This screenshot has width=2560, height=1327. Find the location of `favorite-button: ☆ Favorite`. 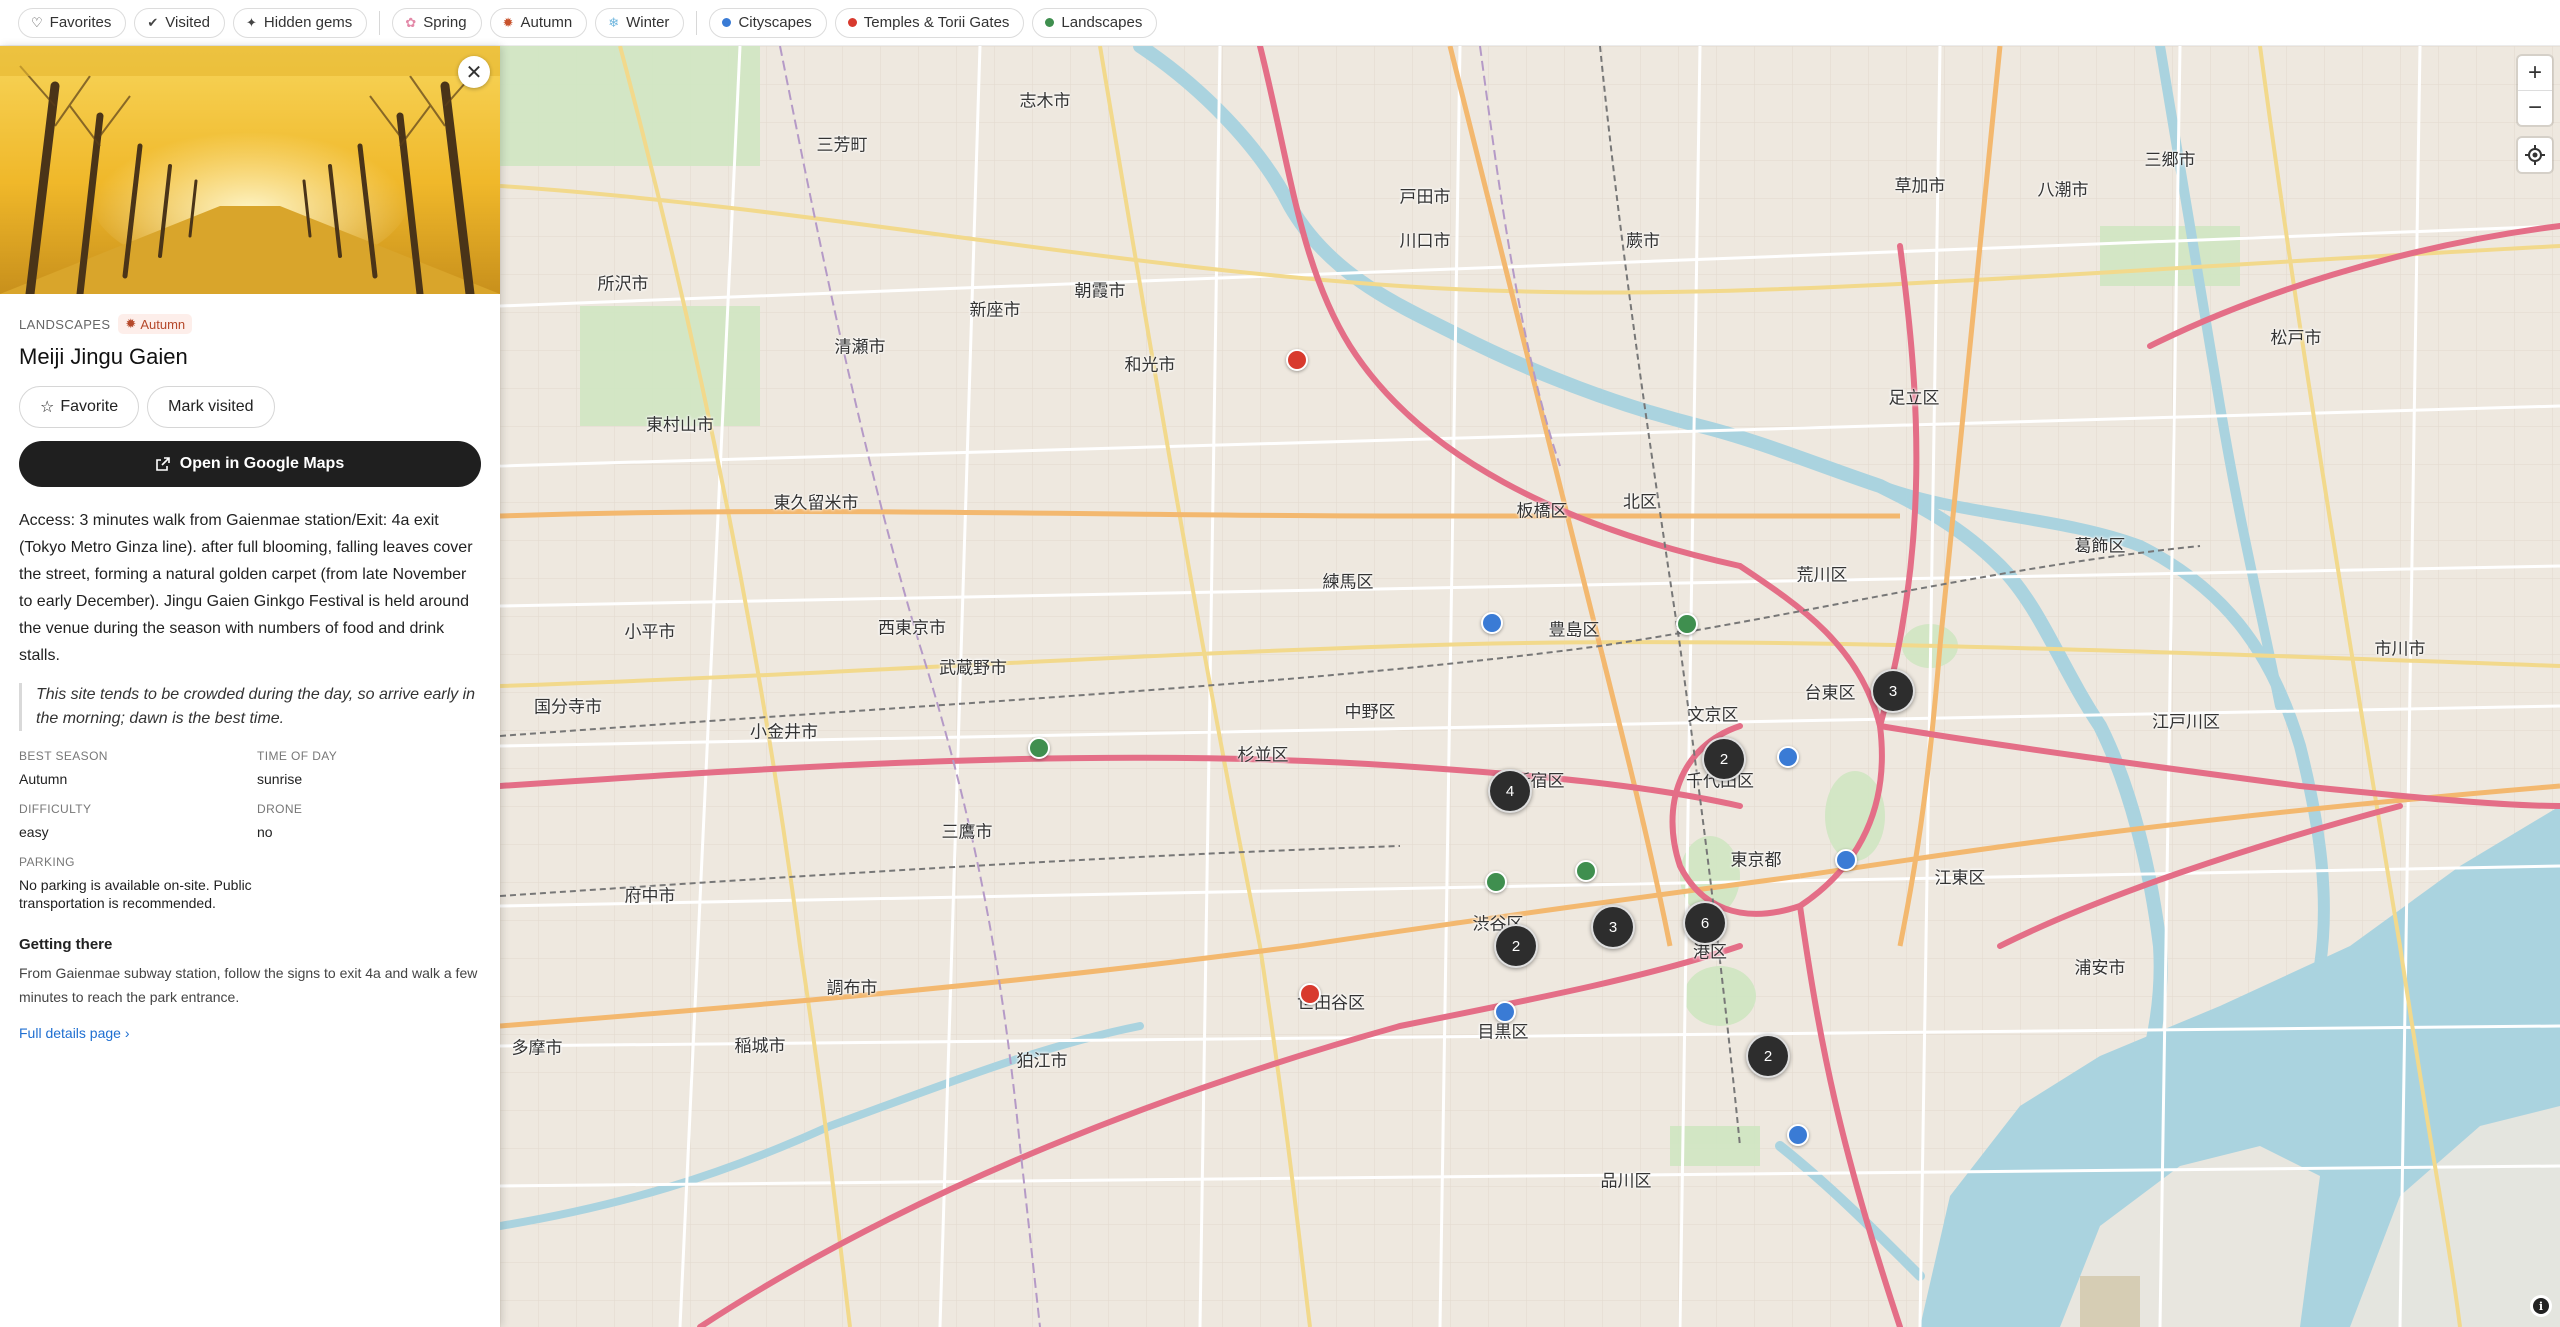

favorite-button: ☆ Favorite is located at coordinates (79, 407).